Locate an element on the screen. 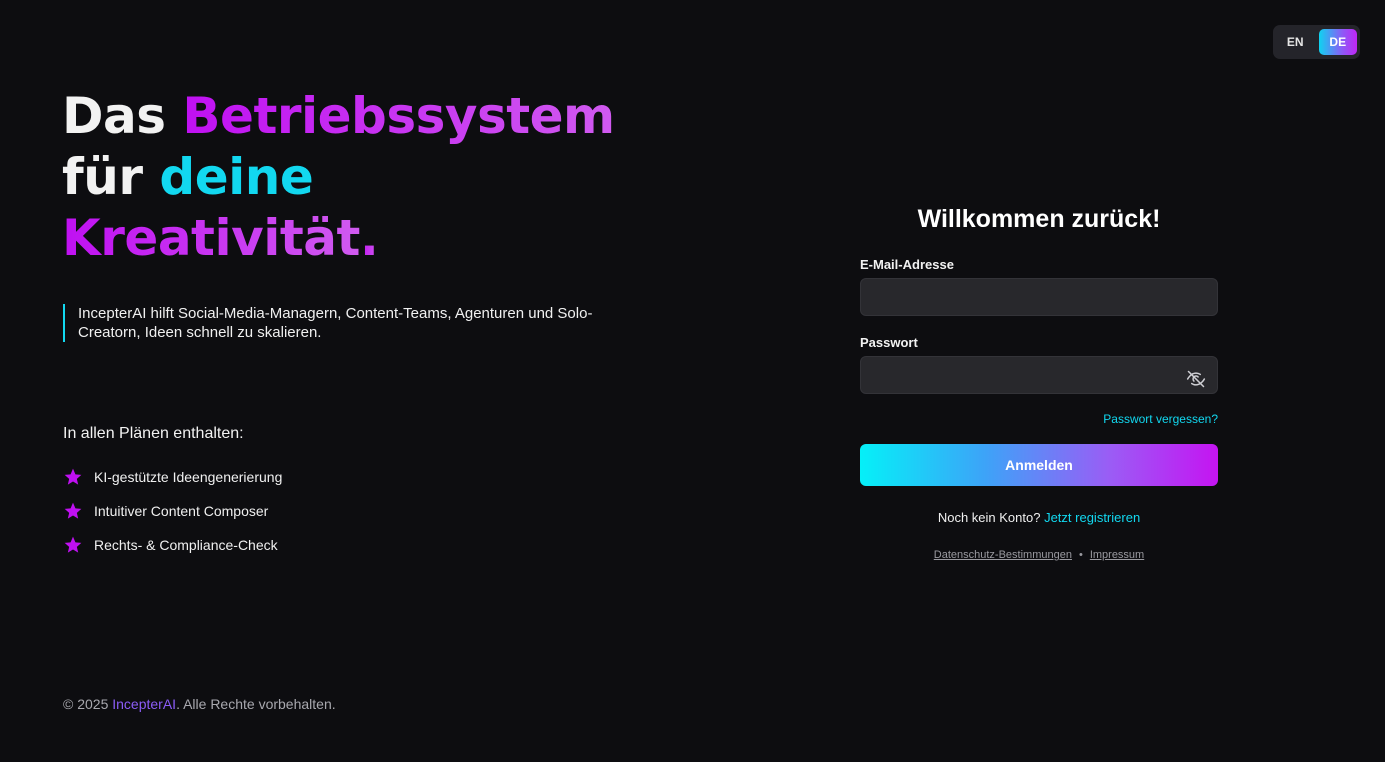 This screenshot has width=1385, height=762. eye-off-icon is located at coordinates (1196, 379).